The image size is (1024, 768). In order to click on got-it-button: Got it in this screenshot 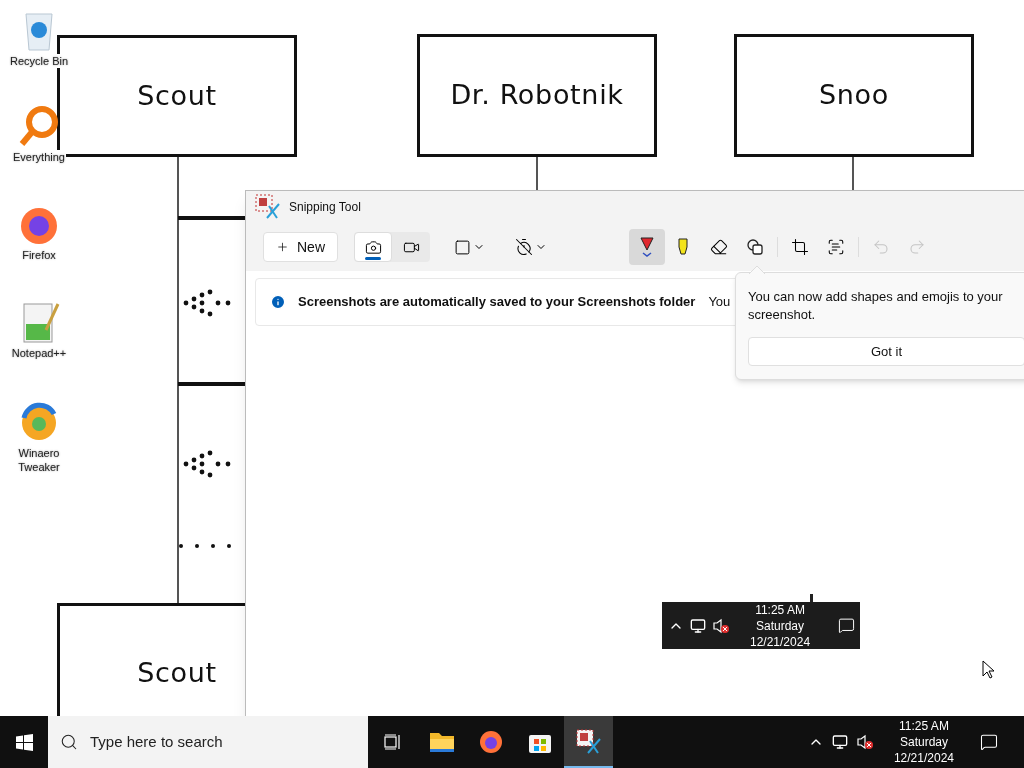, I will do `click(886, 351)`.